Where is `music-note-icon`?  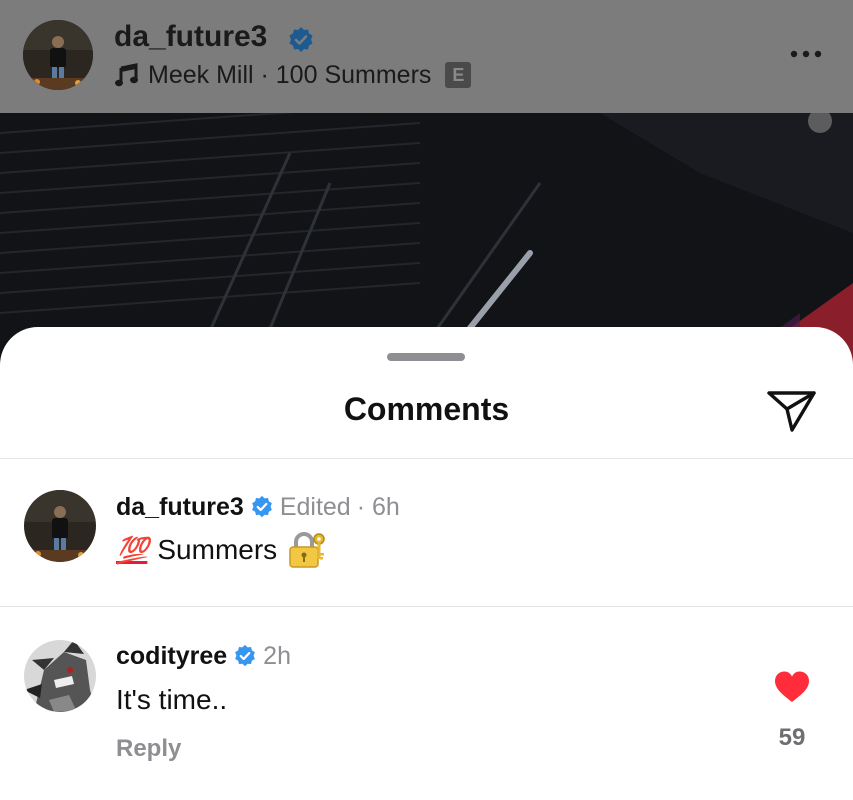 music-note-icon is located at coordinates (126, 75).